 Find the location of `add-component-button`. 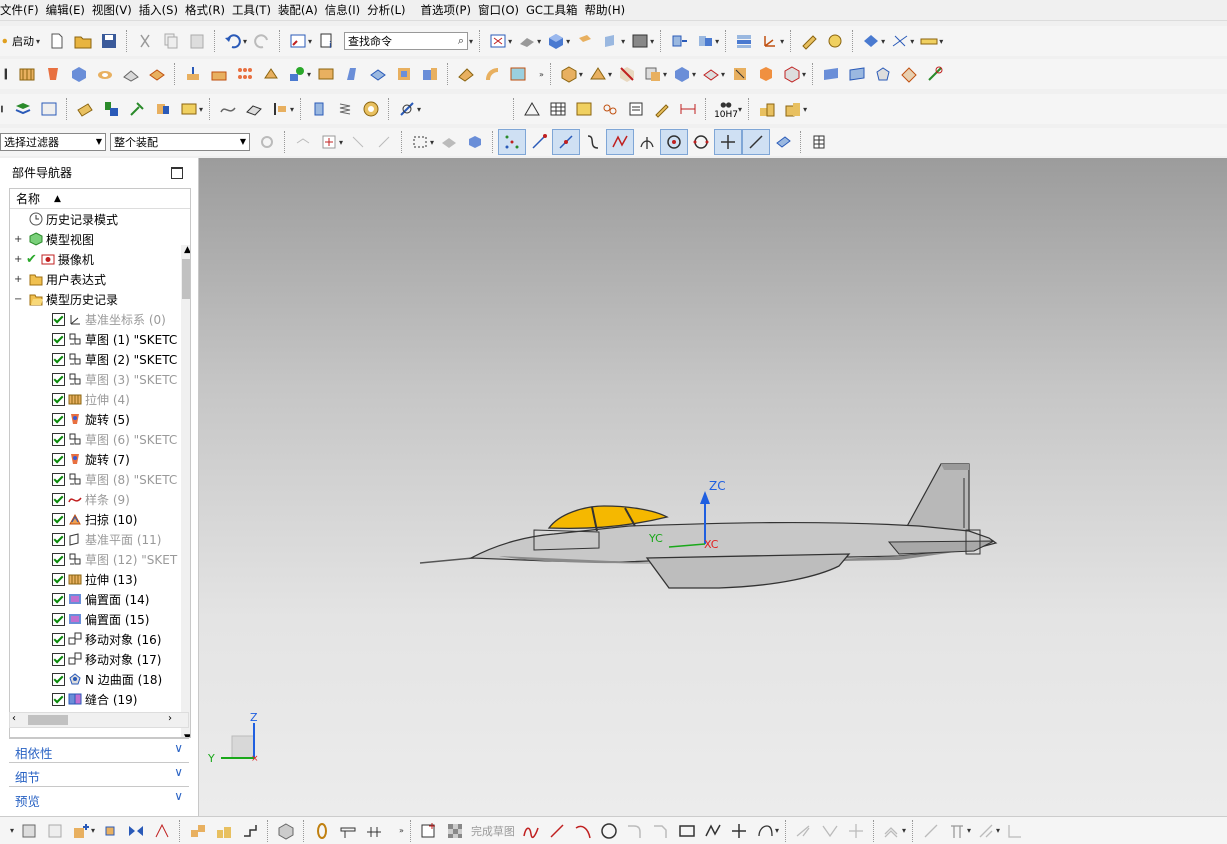

add-component-button is located at coordinates (137, 109).